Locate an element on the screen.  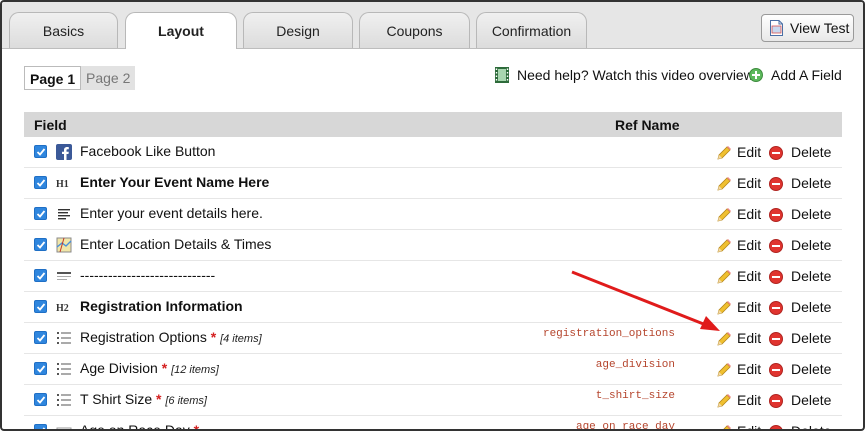
field-label: Enter your event details here. is located at coordinates (171, 213).